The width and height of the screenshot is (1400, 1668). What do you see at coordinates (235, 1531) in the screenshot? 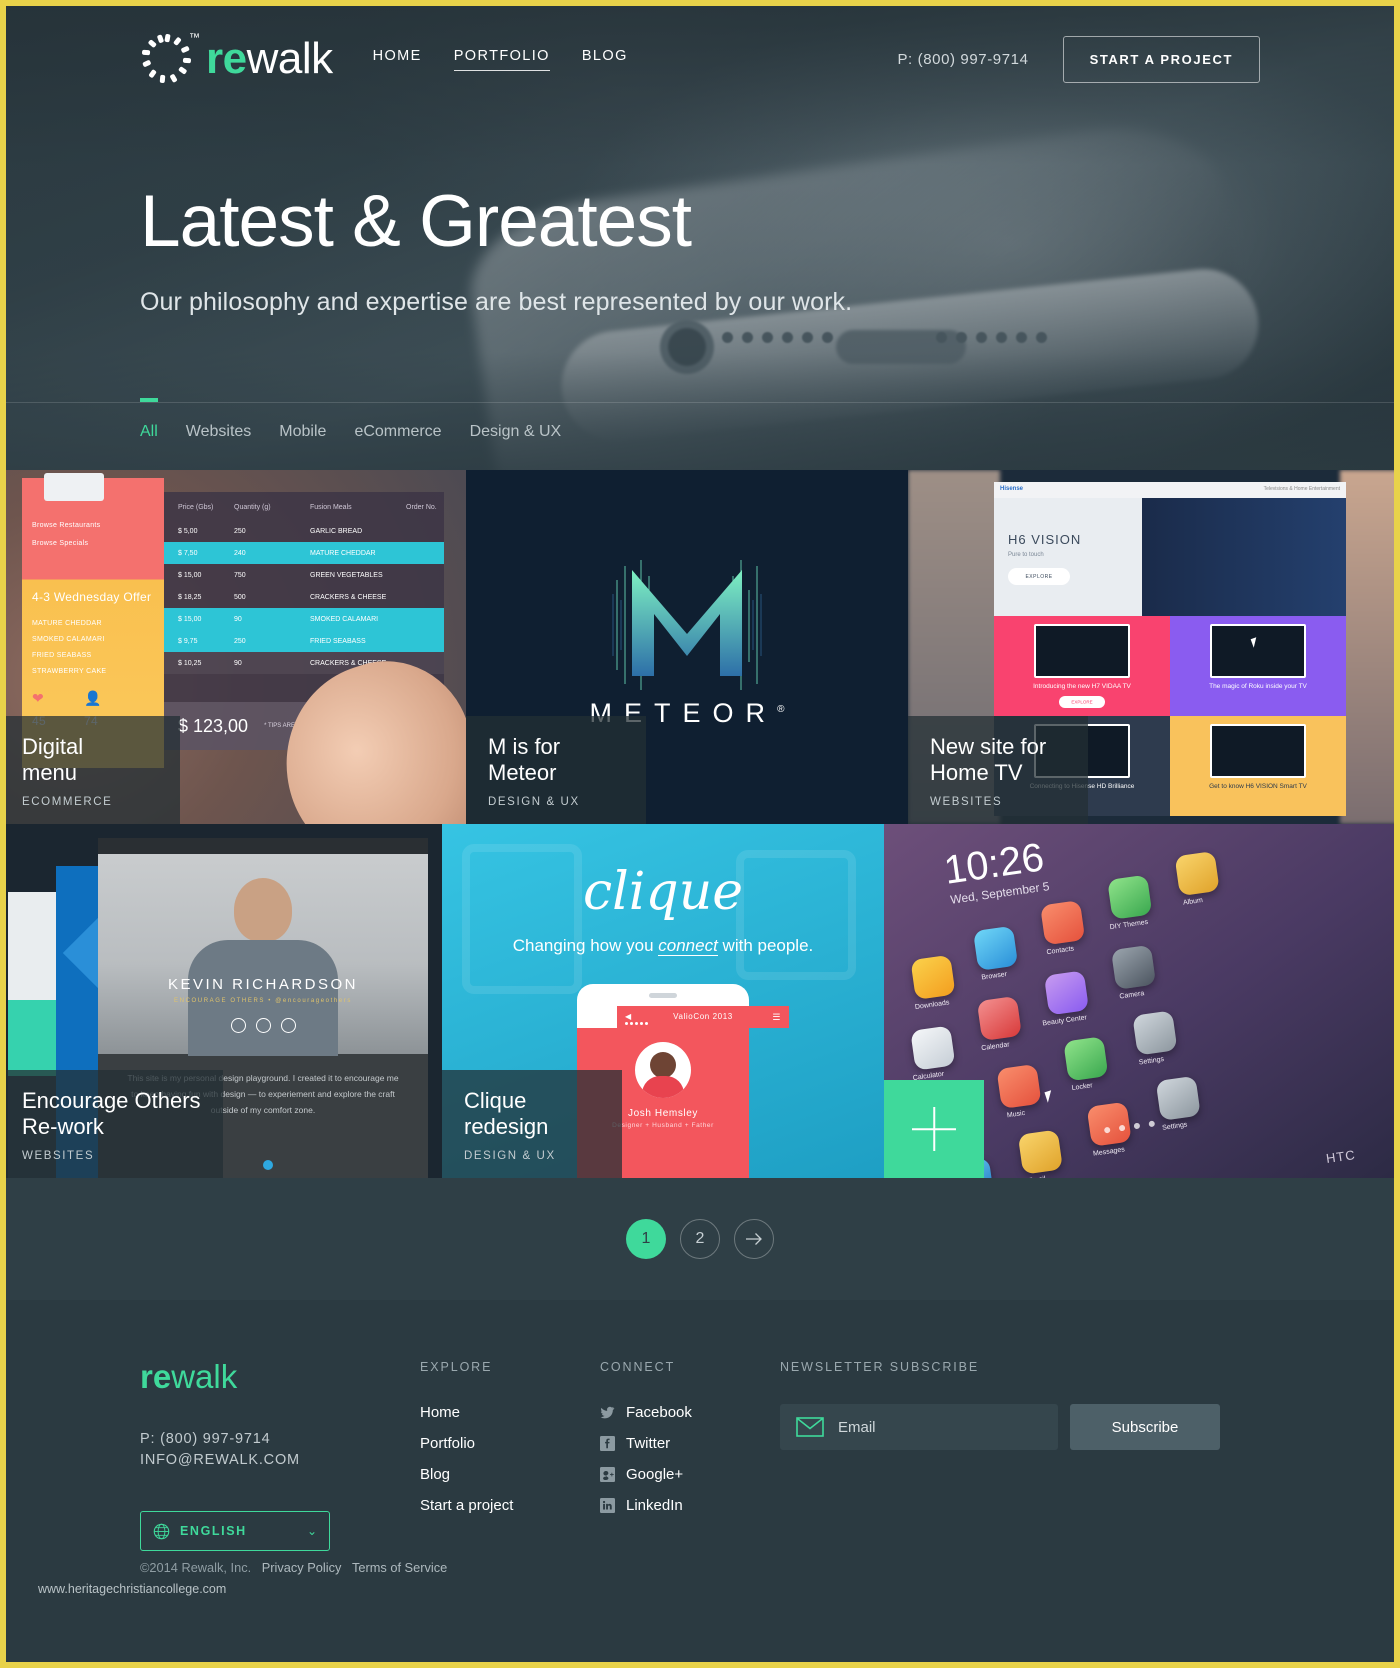
I see `language-selector: ENGLISH ⌄` at bounding box center [235, 1531].